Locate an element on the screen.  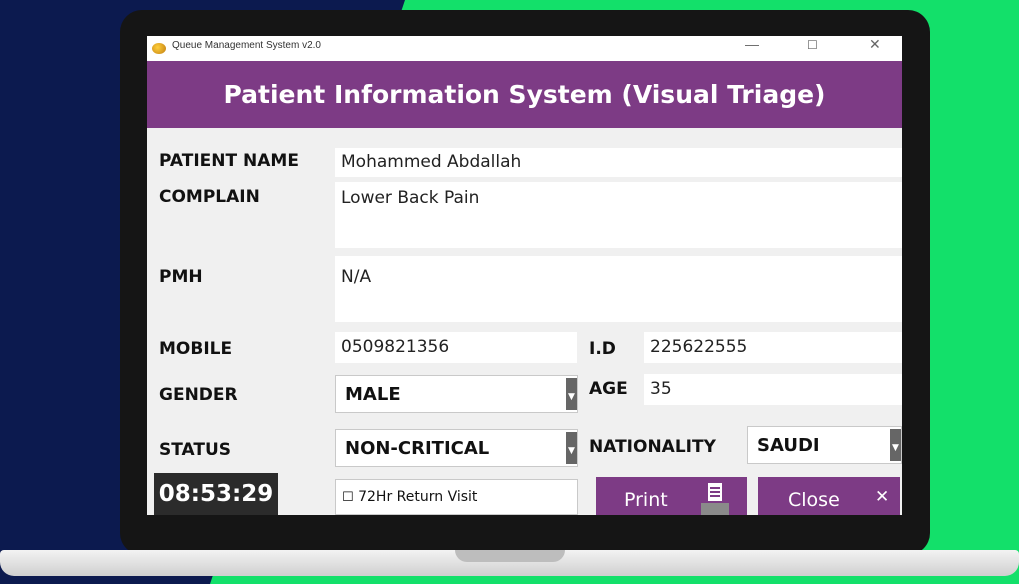
return-visit-label: 72Hr Return Visit is located at coordinates (418, 497).